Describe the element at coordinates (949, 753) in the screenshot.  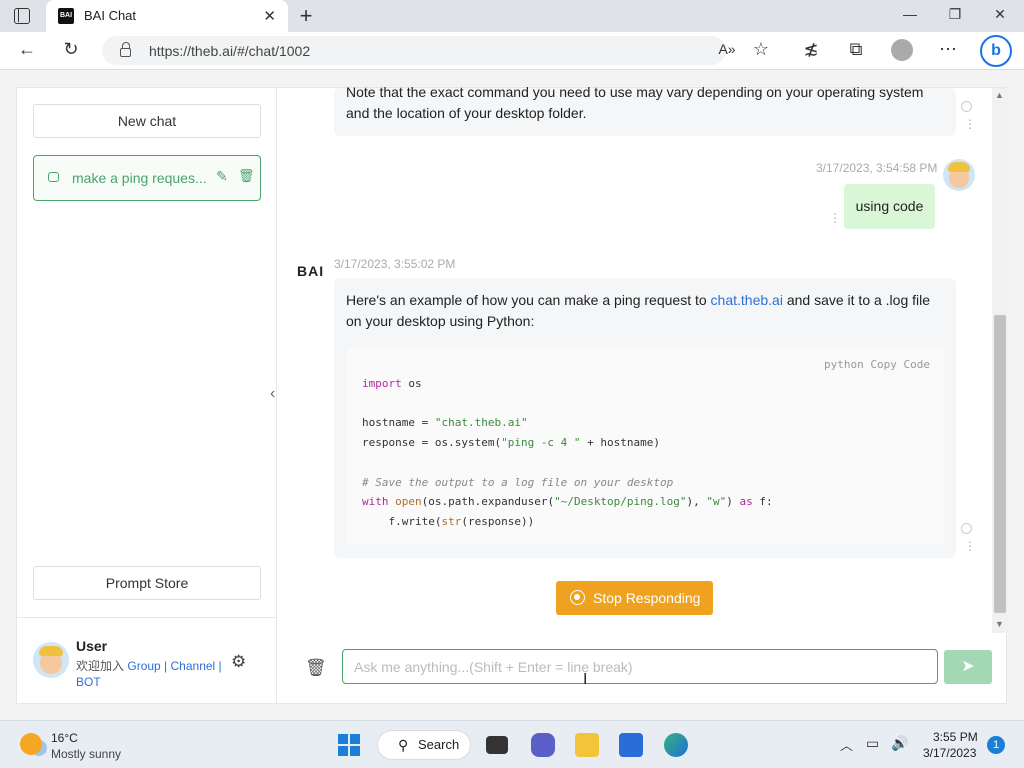
I see `clock-date: 3/17/2023` at that location.